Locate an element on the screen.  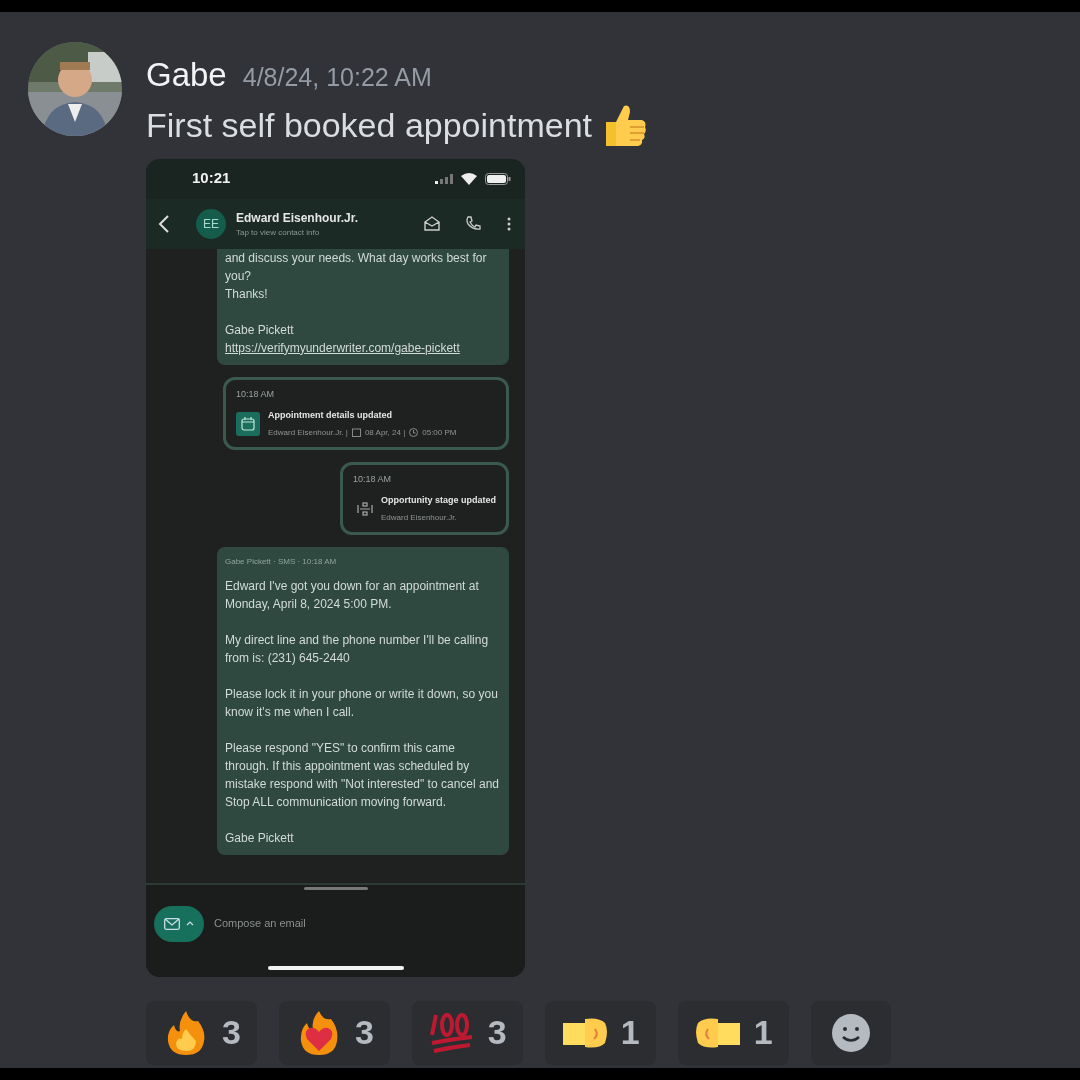
email-mode-button is located at coordinates (179, 923).